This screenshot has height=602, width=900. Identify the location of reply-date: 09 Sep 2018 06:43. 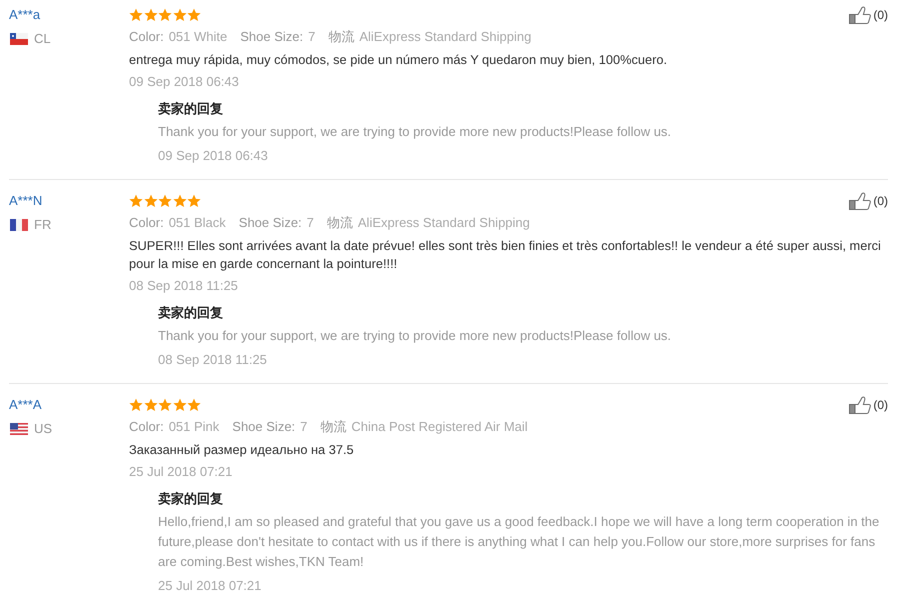
(213, 156).